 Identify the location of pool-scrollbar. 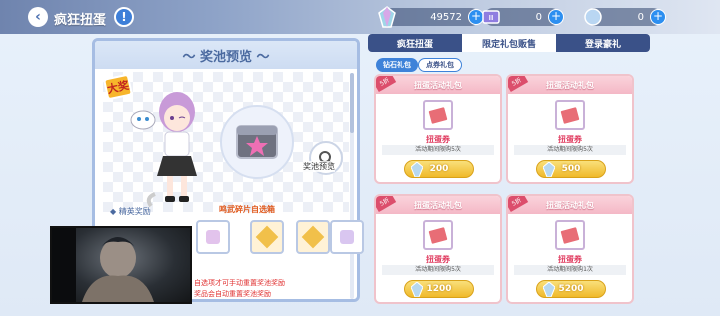
(352, 186).